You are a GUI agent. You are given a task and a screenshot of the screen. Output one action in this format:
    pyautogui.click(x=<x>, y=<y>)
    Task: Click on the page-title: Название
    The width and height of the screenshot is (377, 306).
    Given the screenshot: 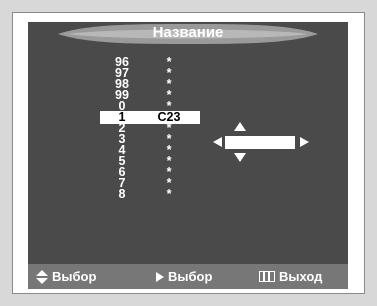 What is the action you would take?
    pyautogui.click(x=188, y=32)
    